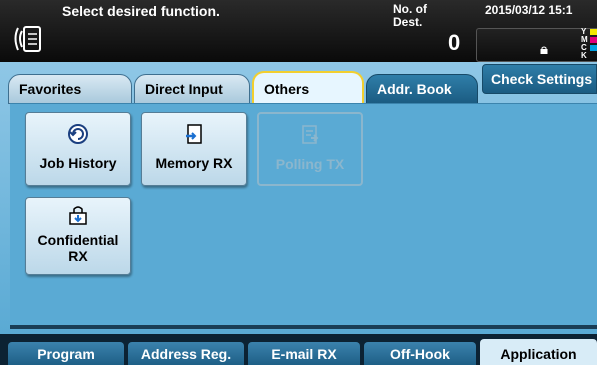  I want to click on job-history-icon, so click(78, 134).